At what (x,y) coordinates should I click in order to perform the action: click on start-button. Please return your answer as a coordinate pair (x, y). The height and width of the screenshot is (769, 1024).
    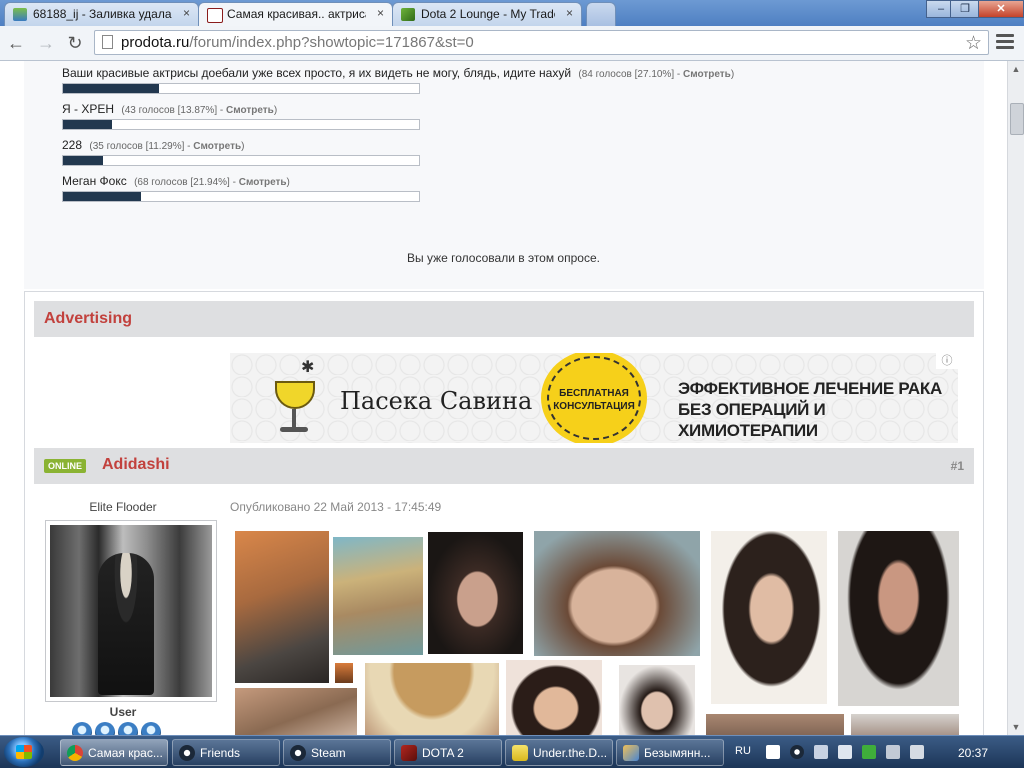
    Looking at the image, I should click on (24, 752).